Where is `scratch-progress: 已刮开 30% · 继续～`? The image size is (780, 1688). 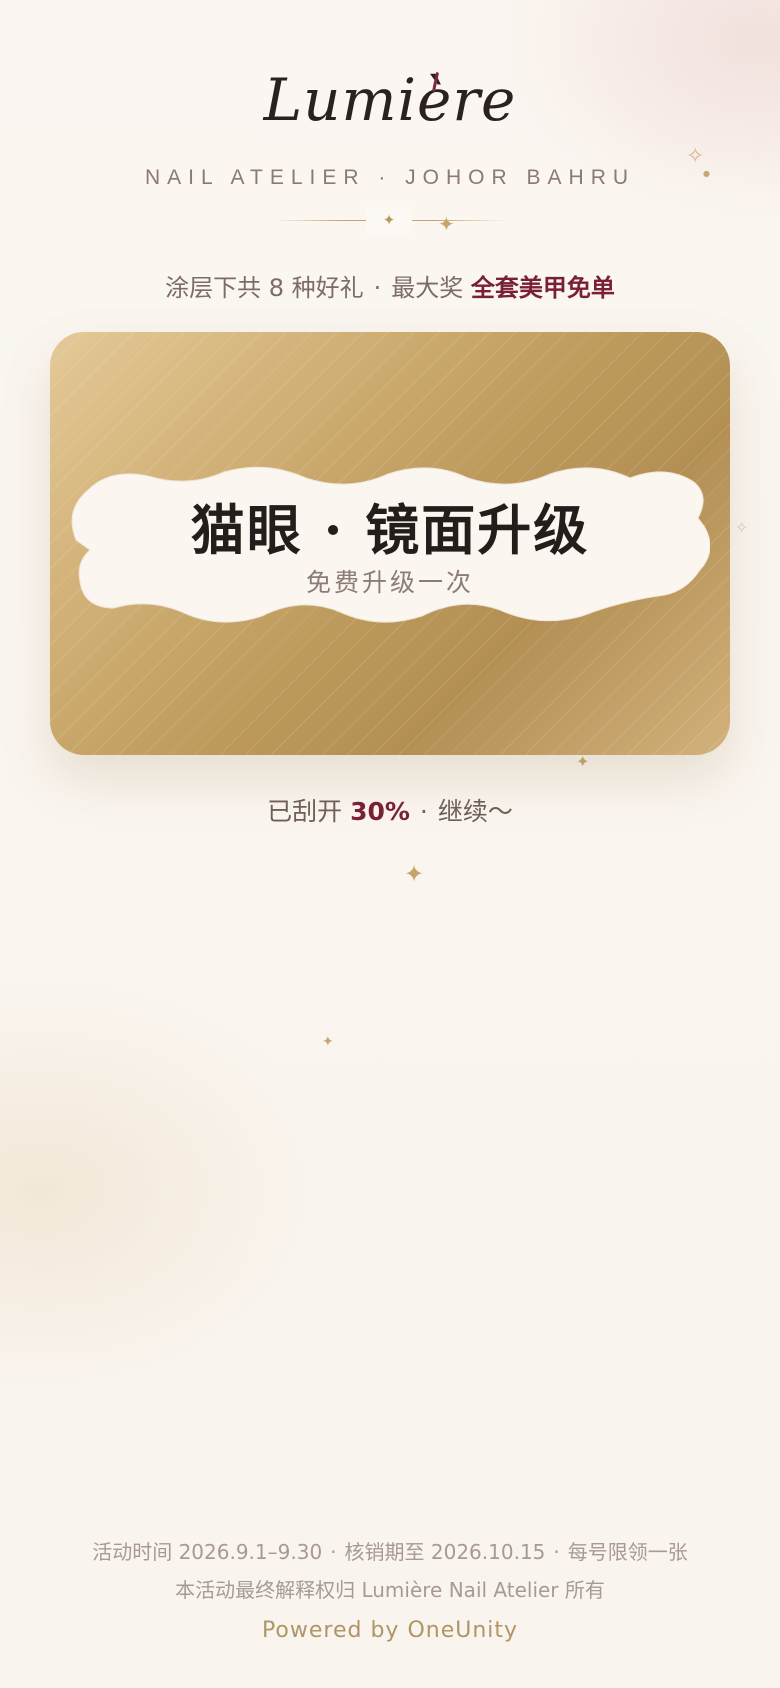 scratch-progress: 已刮开 30% · 继续～ is located at coordinates (390, 810).